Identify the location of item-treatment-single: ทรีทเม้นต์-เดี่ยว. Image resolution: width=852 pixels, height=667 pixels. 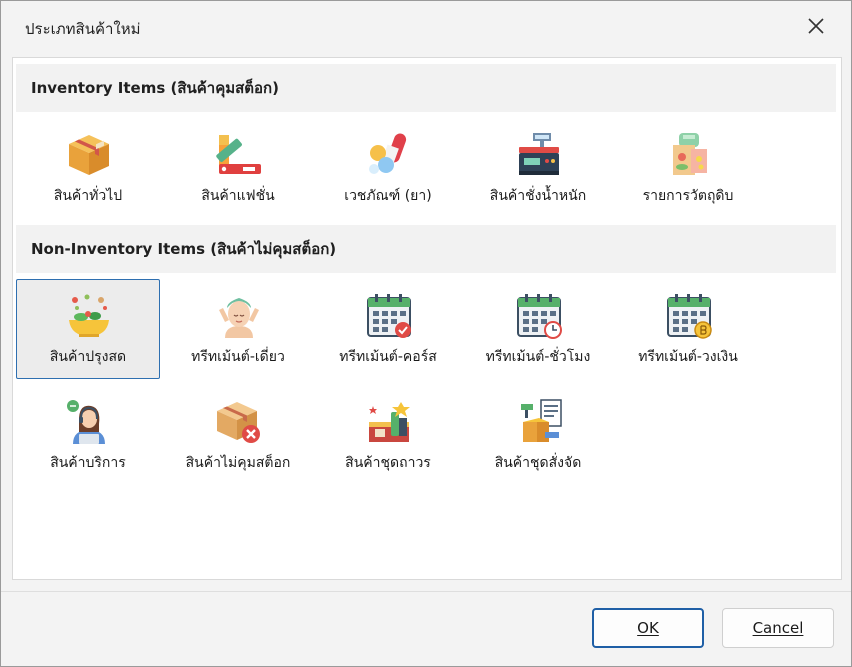
(238, 329).